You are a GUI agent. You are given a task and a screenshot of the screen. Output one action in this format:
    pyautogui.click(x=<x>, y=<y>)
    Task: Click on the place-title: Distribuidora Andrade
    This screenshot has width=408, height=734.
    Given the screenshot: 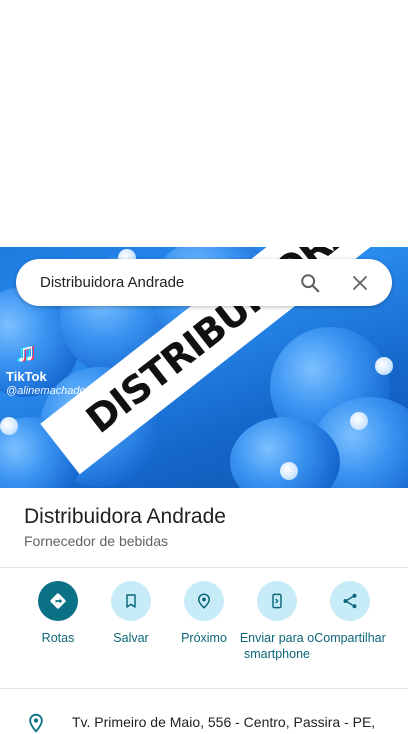 What is the action you would take?
    pyautogui.click(x=125, y=516)
    